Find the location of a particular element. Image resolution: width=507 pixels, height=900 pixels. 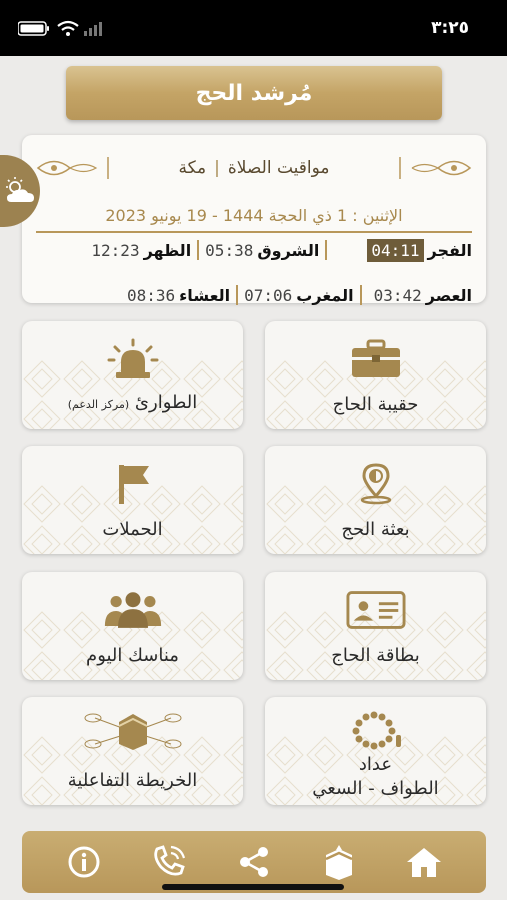

tile-label-main: الطوارئ is located at coordinates (166, 402).